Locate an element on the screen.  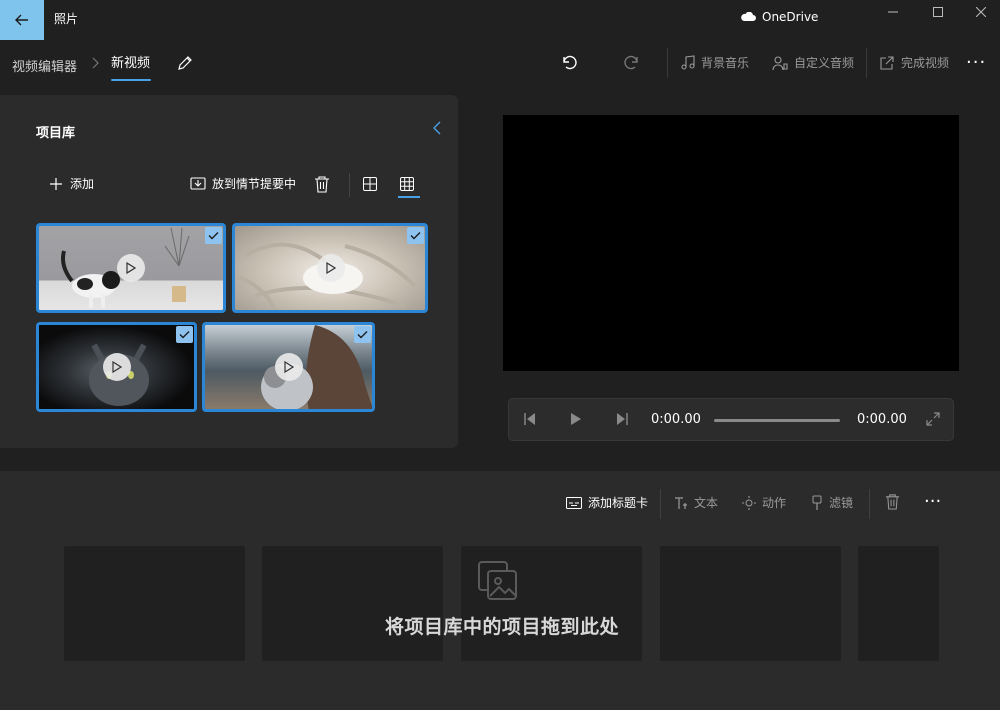
close-button is located at coordinates (979, 12).